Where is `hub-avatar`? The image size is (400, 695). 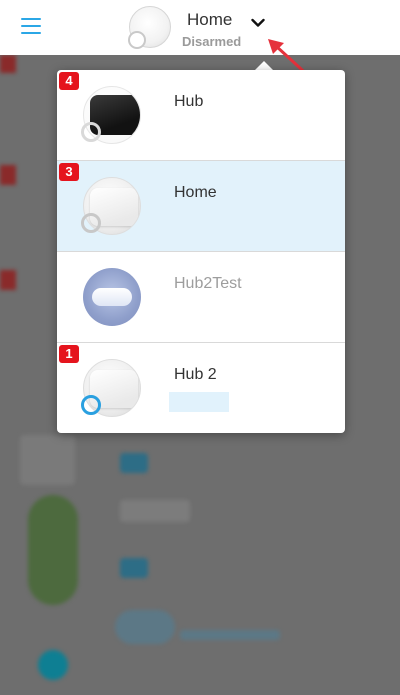
hub-avatar is located at coordinates (149, 27).